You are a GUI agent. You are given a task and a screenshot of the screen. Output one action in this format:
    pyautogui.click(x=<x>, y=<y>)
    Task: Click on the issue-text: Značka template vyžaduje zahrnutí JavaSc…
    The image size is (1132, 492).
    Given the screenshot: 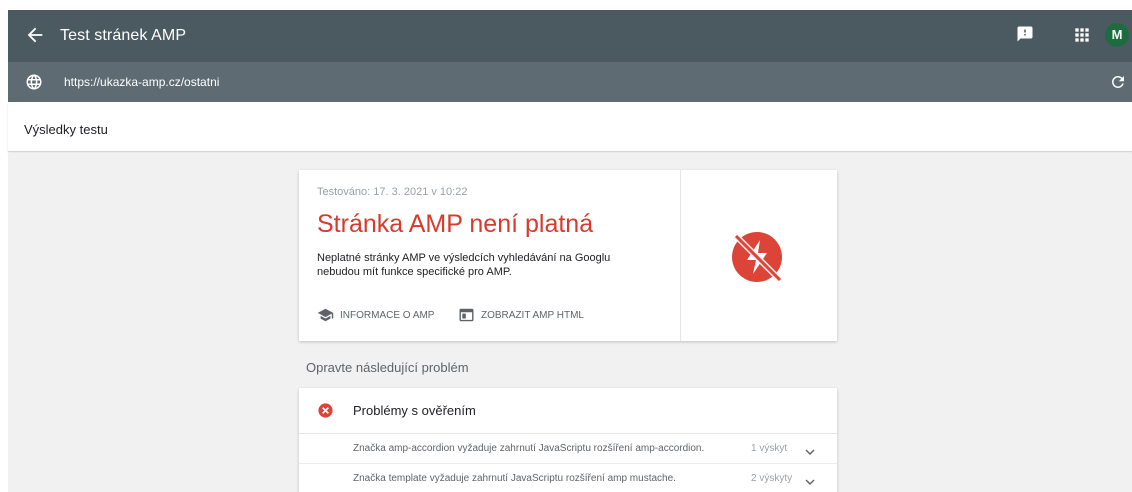 What is the action you would take?
    pyautogui.click(x=514, y=478)
    